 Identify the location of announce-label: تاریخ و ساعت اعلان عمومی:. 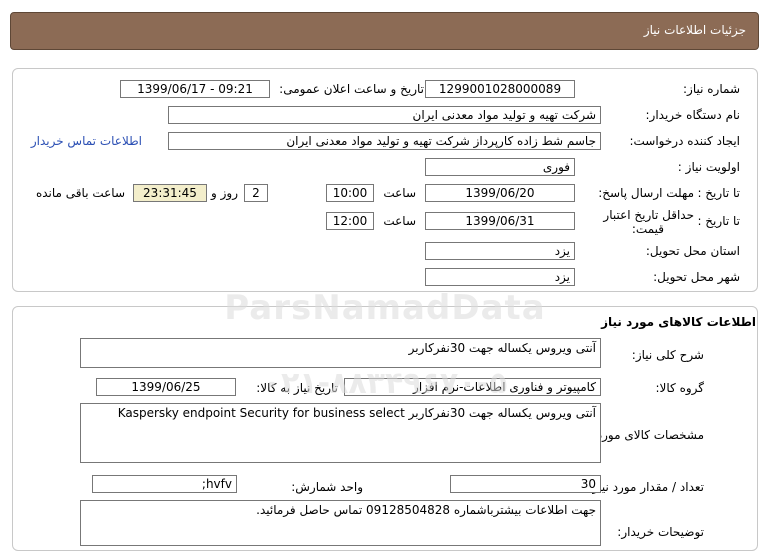
(351, 89).